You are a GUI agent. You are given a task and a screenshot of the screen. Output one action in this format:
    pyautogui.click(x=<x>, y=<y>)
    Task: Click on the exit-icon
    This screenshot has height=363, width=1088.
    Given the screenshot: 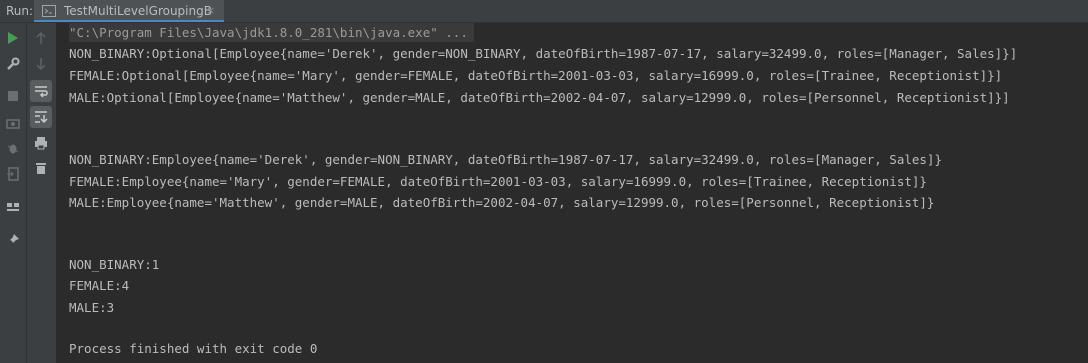 What is the action you would take?
    pyautogui.click(x=13, y=174)
    